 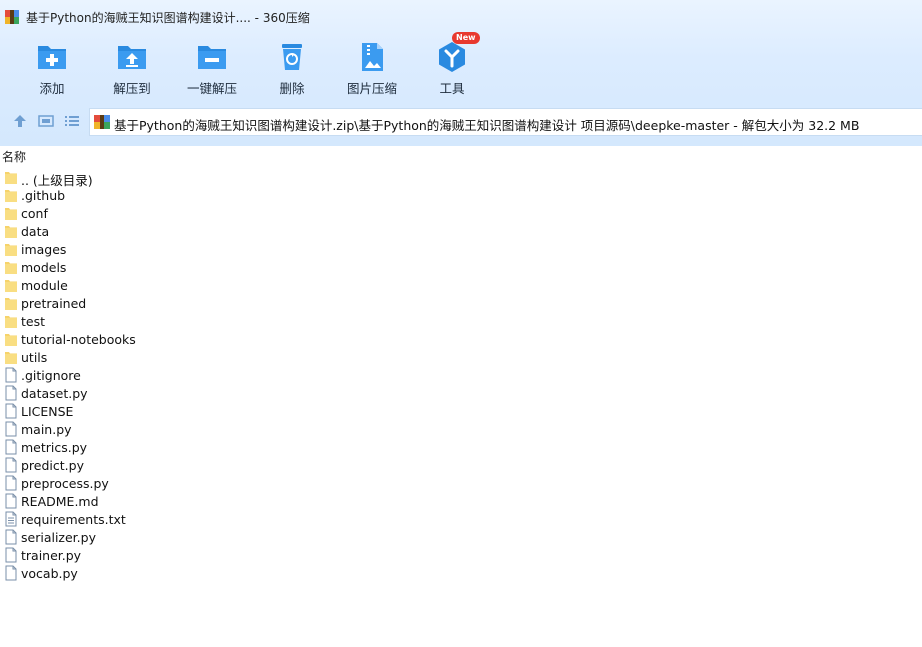 What do you see at coordinates (102, 122) in the screenshot?
I see `zip-archive-icon` at bounding box center [102, 122].